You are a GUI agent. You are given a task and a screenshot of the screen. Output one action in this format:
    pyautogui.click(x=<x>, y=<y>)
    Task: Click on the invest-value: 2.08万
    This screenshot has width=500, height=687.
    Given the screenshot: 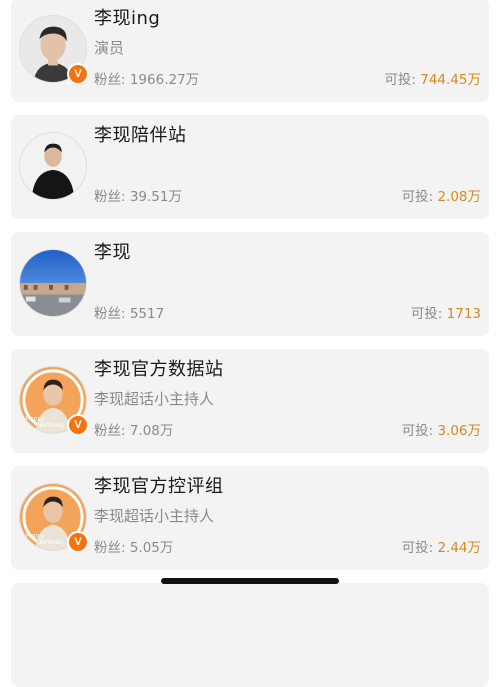 What is the action you would take?
    pyautogui.click(x=459, y=197)
    